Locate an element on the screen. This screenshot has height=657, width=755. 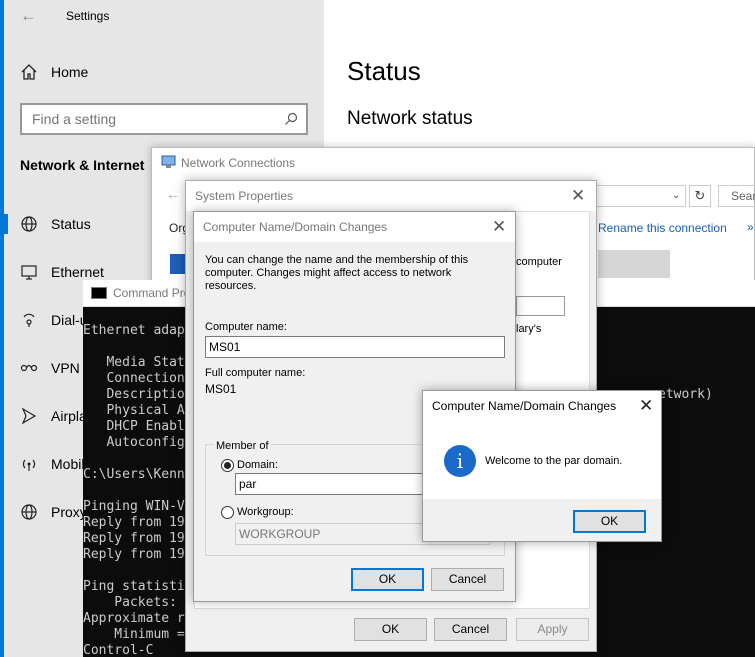
adapter-tile is located at coordinates (634, 264).